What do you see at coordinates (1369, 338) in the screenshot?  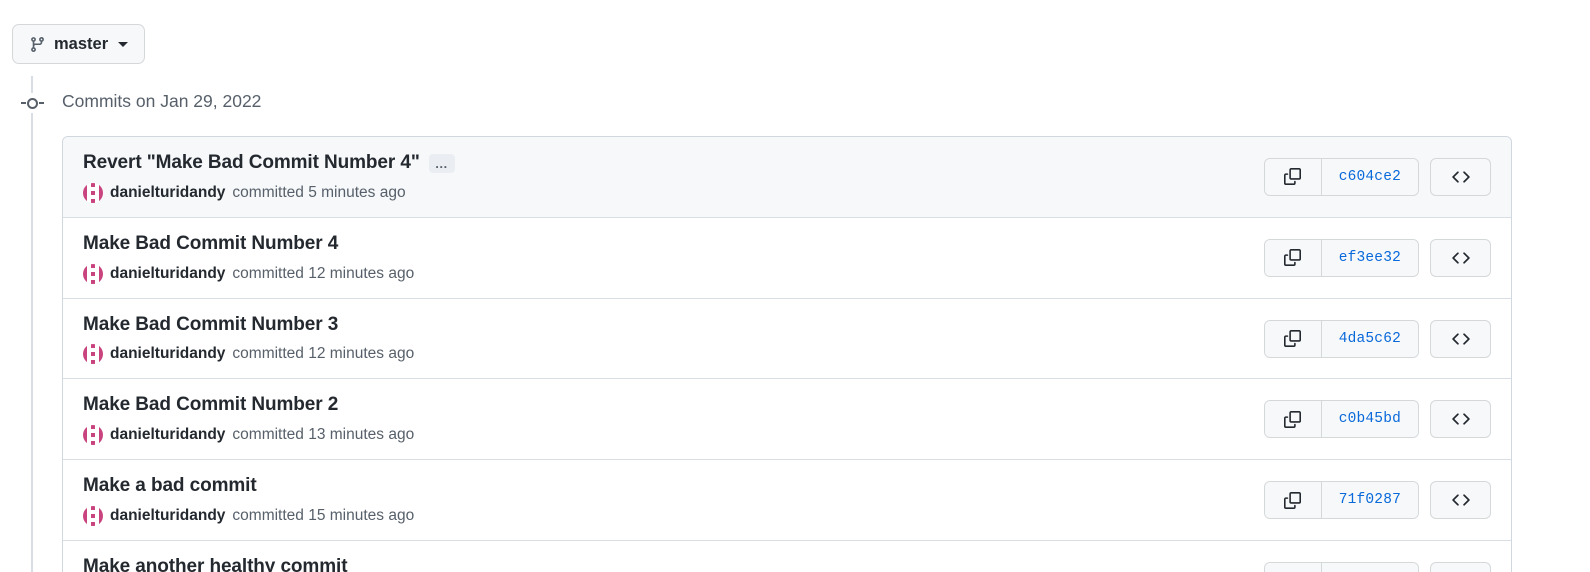 I see `commit-sha-link: 4da5c62` at bounding box center [1369, 338].